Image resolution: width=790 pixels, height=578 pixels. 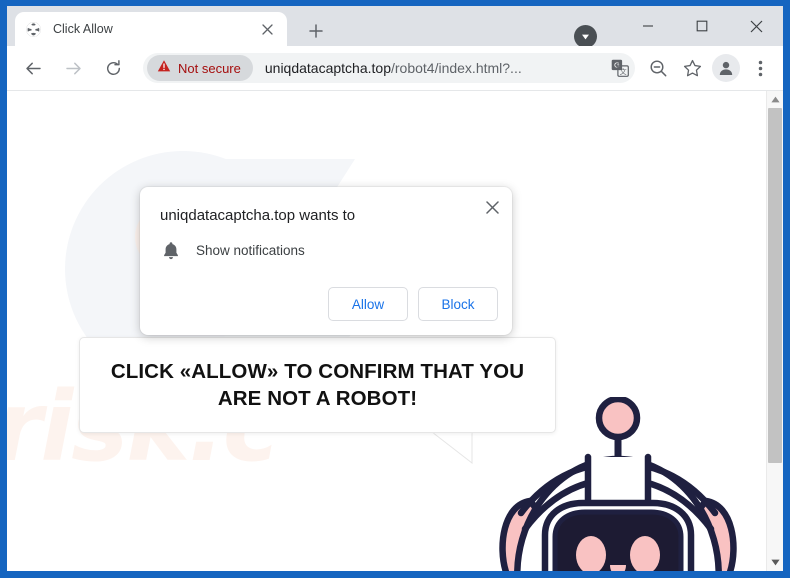 I want to click on bell-icon, so click(x=171, y=250).